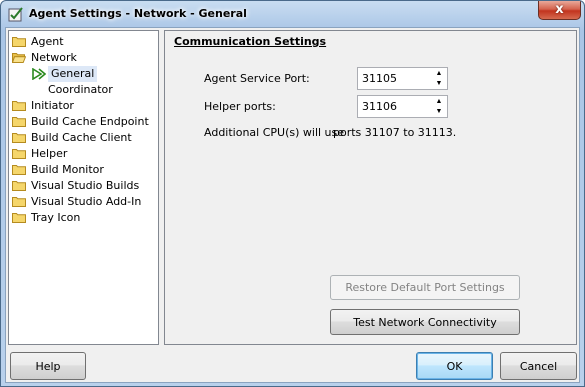 Image resolution: width=585 pixels, height=387 pixels. What do you see at coordinates (402, 106) in the screenshot?
I see `helper-ports-input: 31106 ▲ ▼` at bounding box center [402, 106].